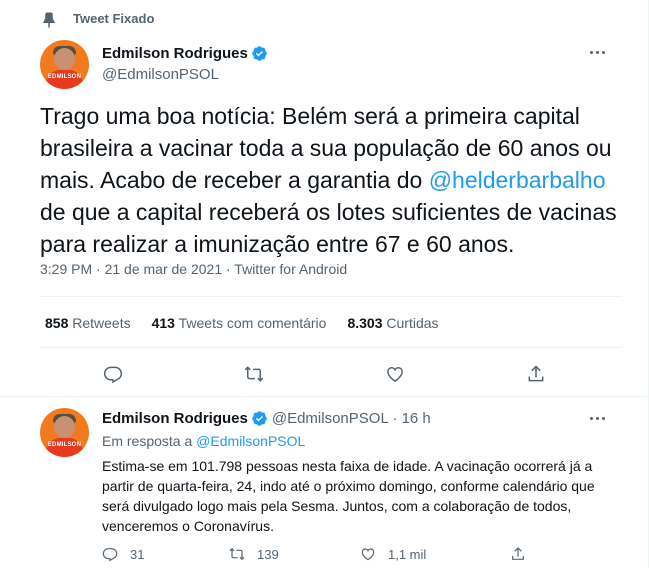 Image resolution: width=649 pixels, height=568 pixels. What do you see at coordinates (239, 323) in the screenshot?
I see `quotes-stat: 413 Tweets com comentário` at bounding box center [239, 323].